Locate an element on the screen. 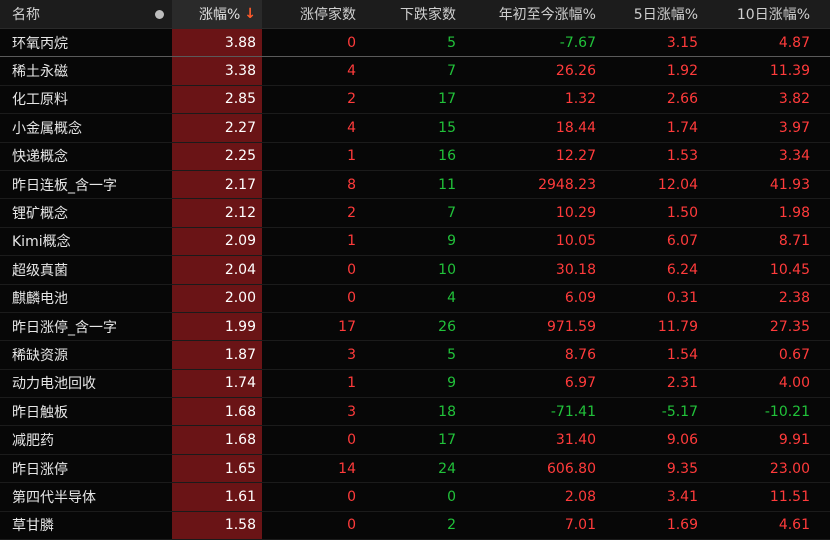 This screenshot has width=830, height=540. row-10d-pct: 41.93 is located at coordinates (767, 184).